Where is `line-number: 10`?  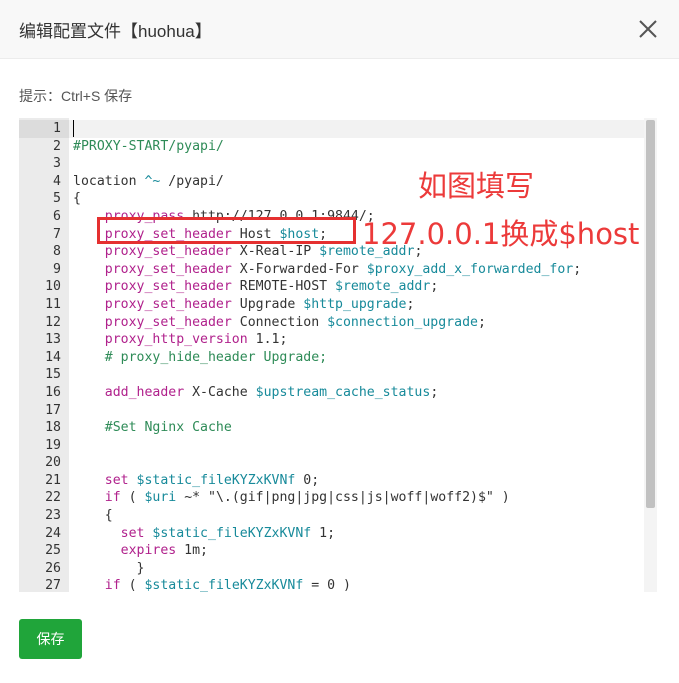
line-number: 10 is located at coordinates (53, 287).